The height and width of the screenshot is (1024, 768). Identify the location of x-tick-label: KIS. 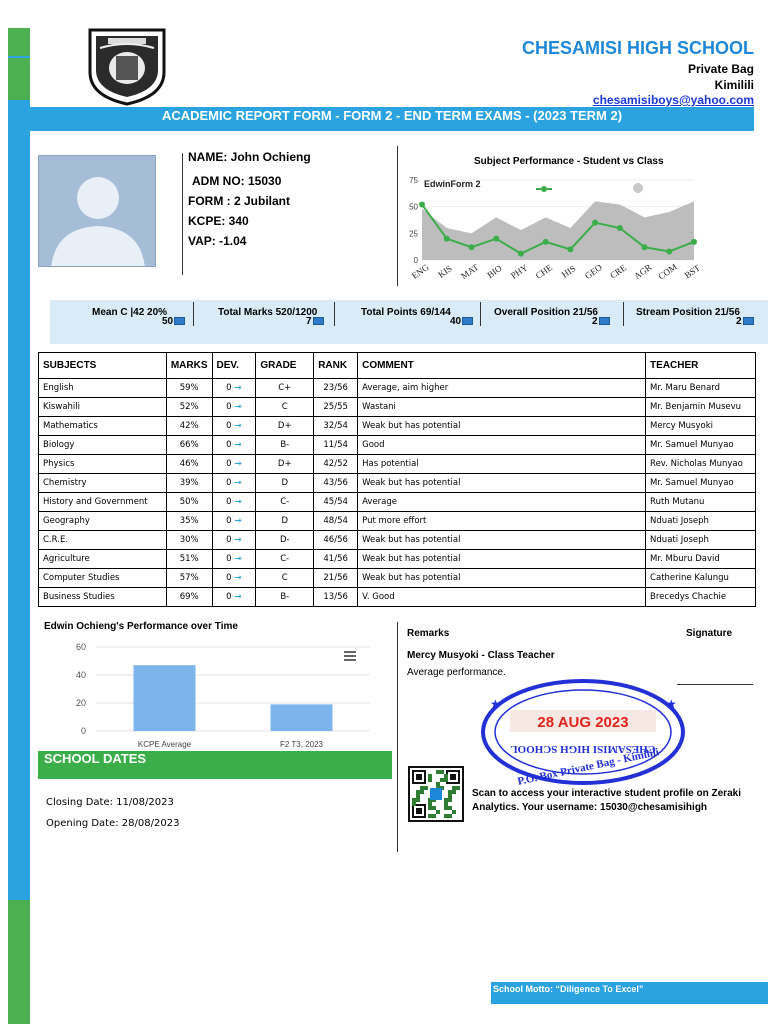
(445, 271).